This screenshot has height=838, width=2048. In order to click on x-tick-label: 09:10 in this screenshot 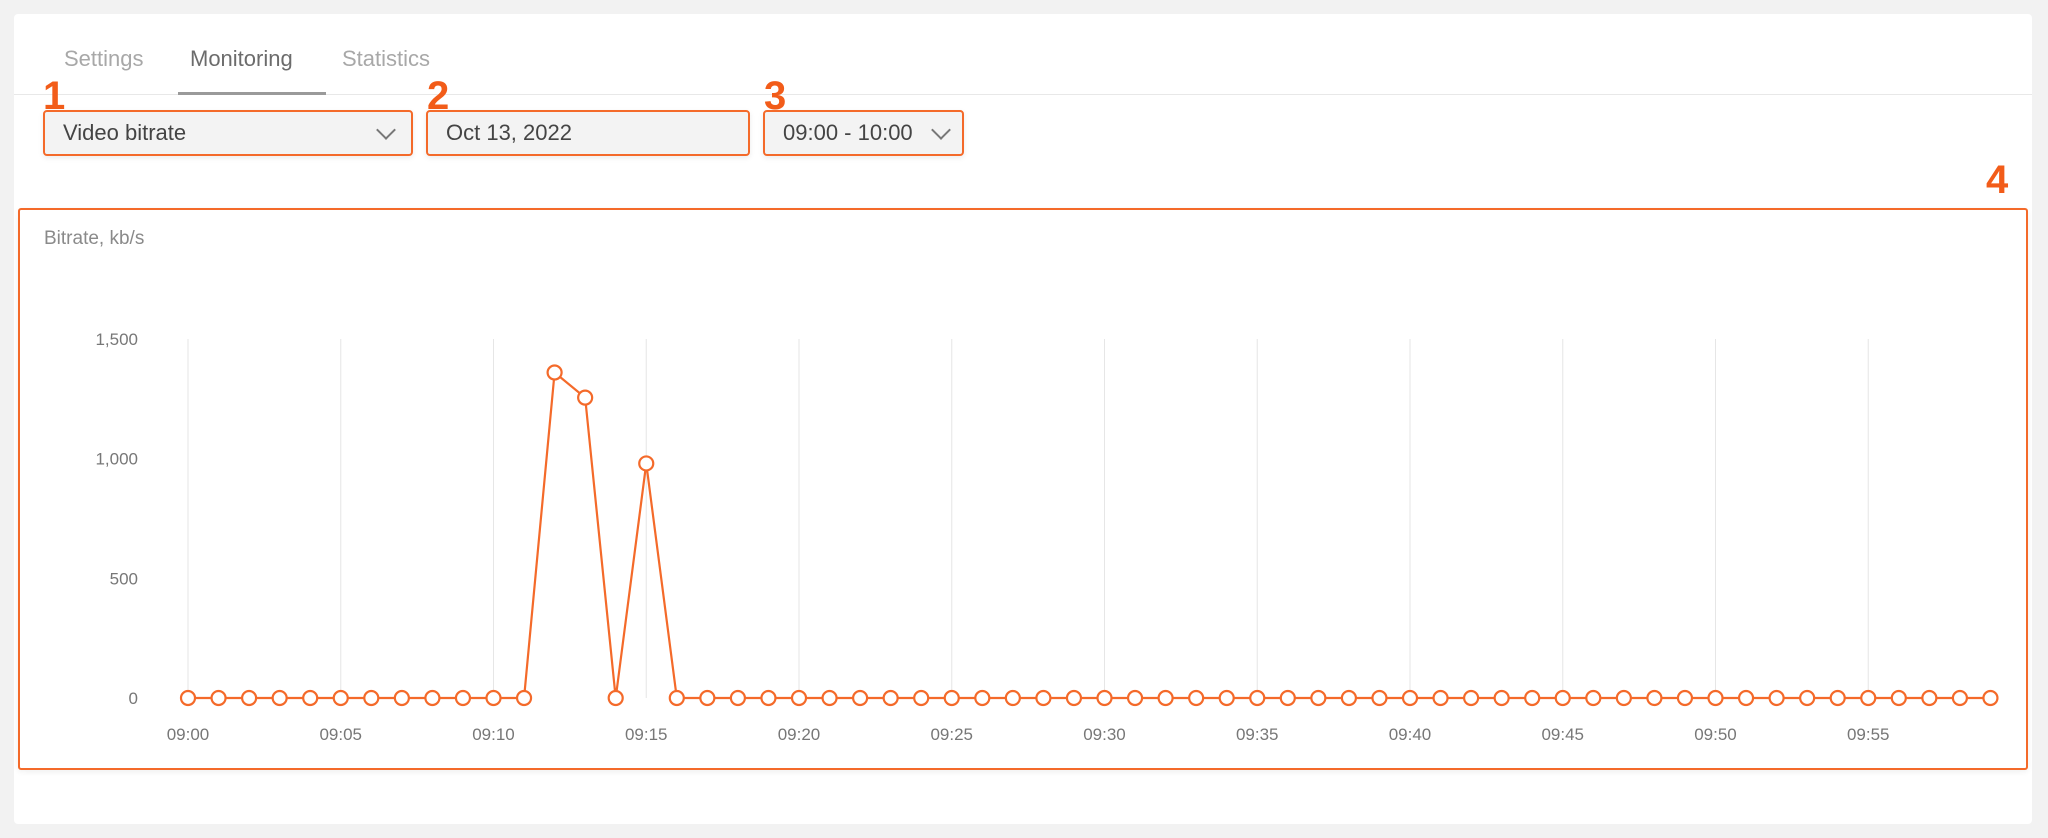, I will do `click(493, 734)`.